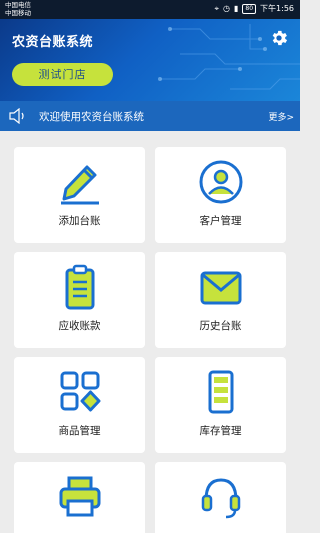 Image resolution: width=320 pixels, height=533 pixels. Describe the element at coordinates (150, 116) in the screenshot. I see `announcement-bar: 欢迎使用农资台账系统 更多>` at that location.